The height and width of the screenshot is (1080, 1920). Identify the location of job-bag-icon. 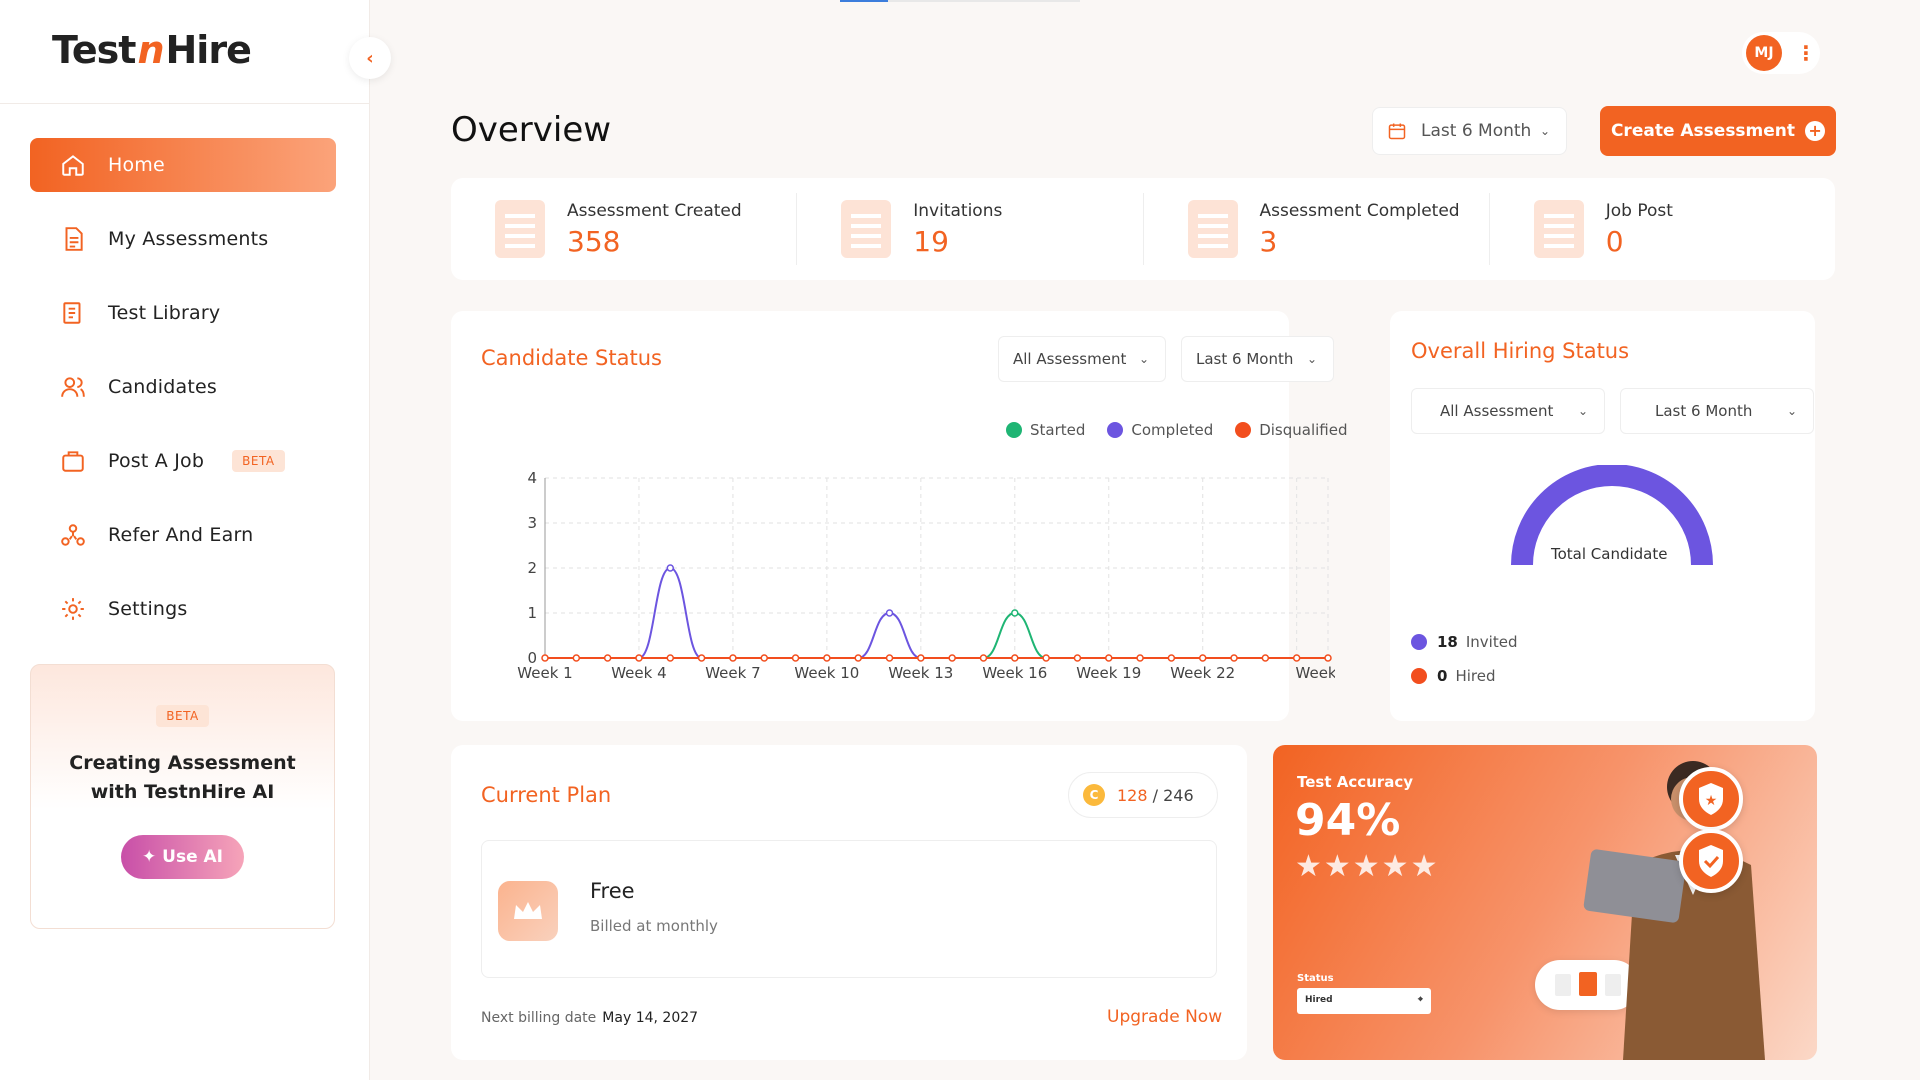
(1558, 229).